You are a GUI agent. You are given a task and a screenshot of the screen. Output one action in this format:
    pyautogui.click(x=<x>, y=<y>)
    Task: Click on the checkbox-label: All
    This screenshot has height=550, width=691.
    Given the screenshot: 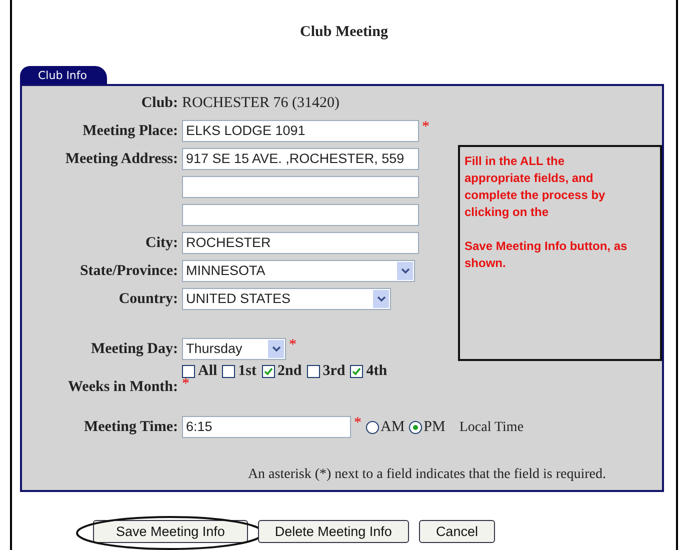 What is the action you would take?
    pyautogui.click(x=208, y=371)
    